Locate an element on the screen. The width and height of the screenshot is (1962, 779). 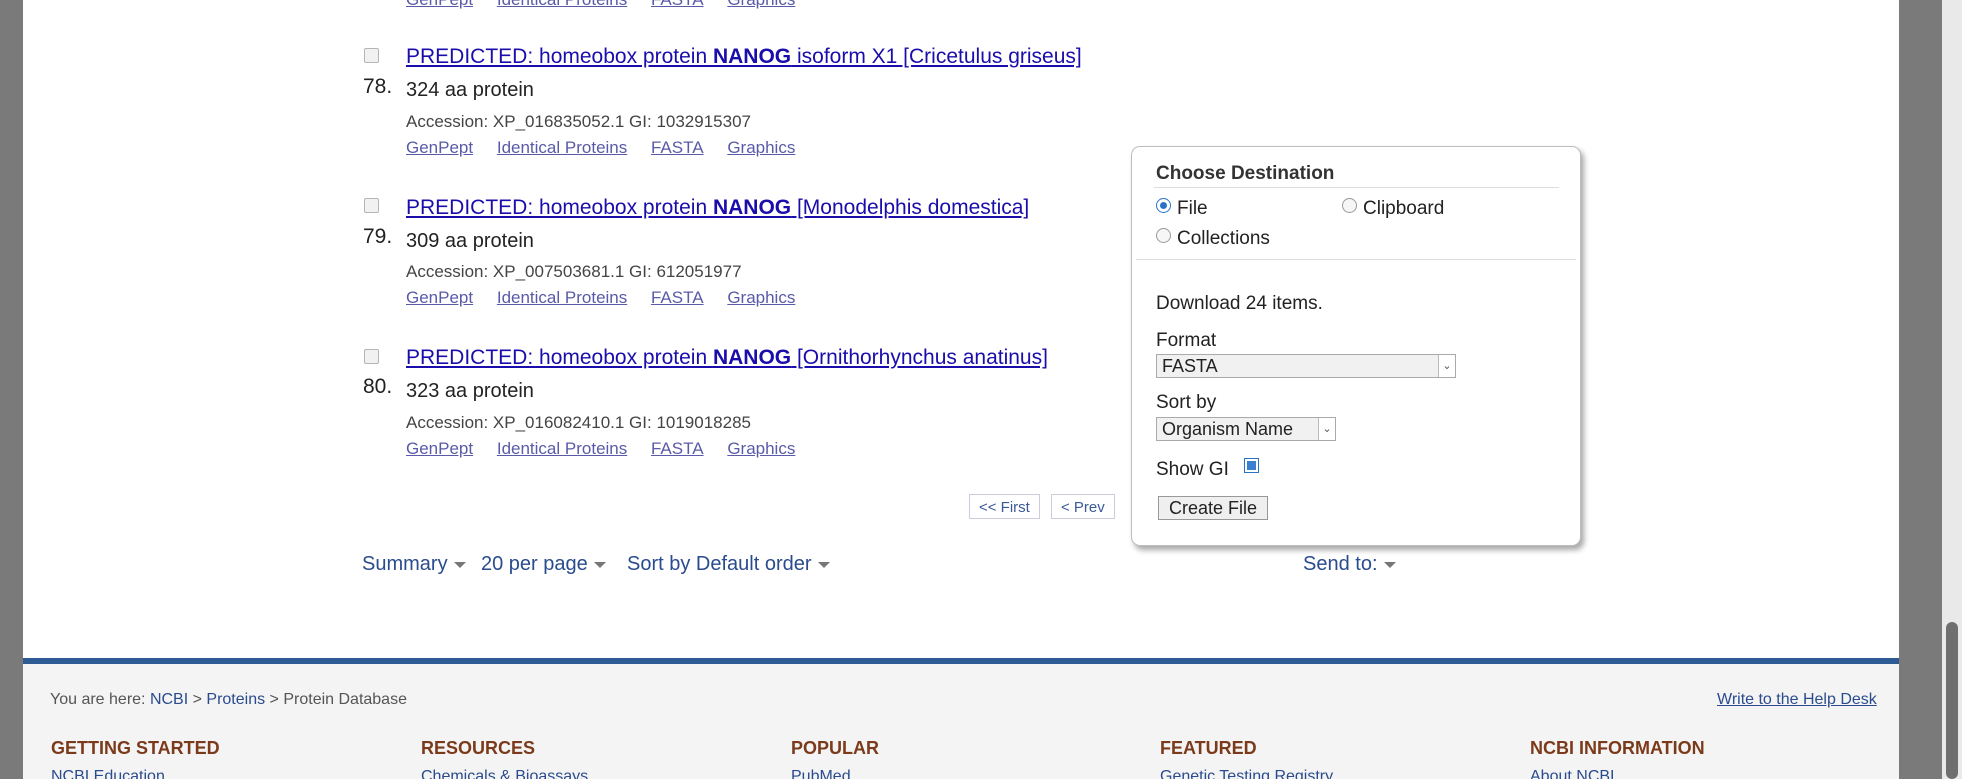
per-page-dropdown: 20 per page is located at coordinates (543, 564).